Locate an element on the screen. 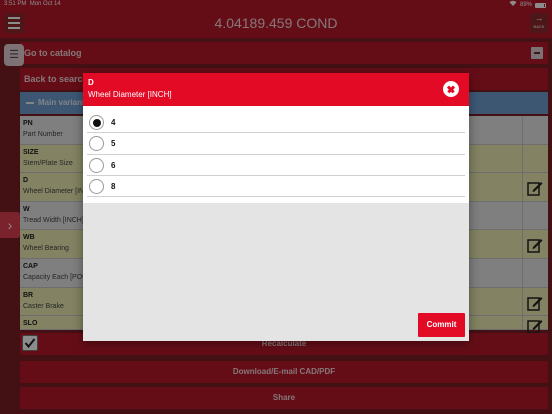 The image size is (552, 414). option-item: 4 is located at coordinates (276, 123).